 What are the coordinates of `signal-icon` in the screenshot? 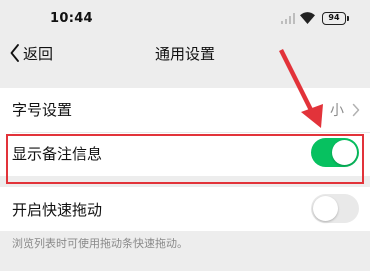 It's located at (288, 18).